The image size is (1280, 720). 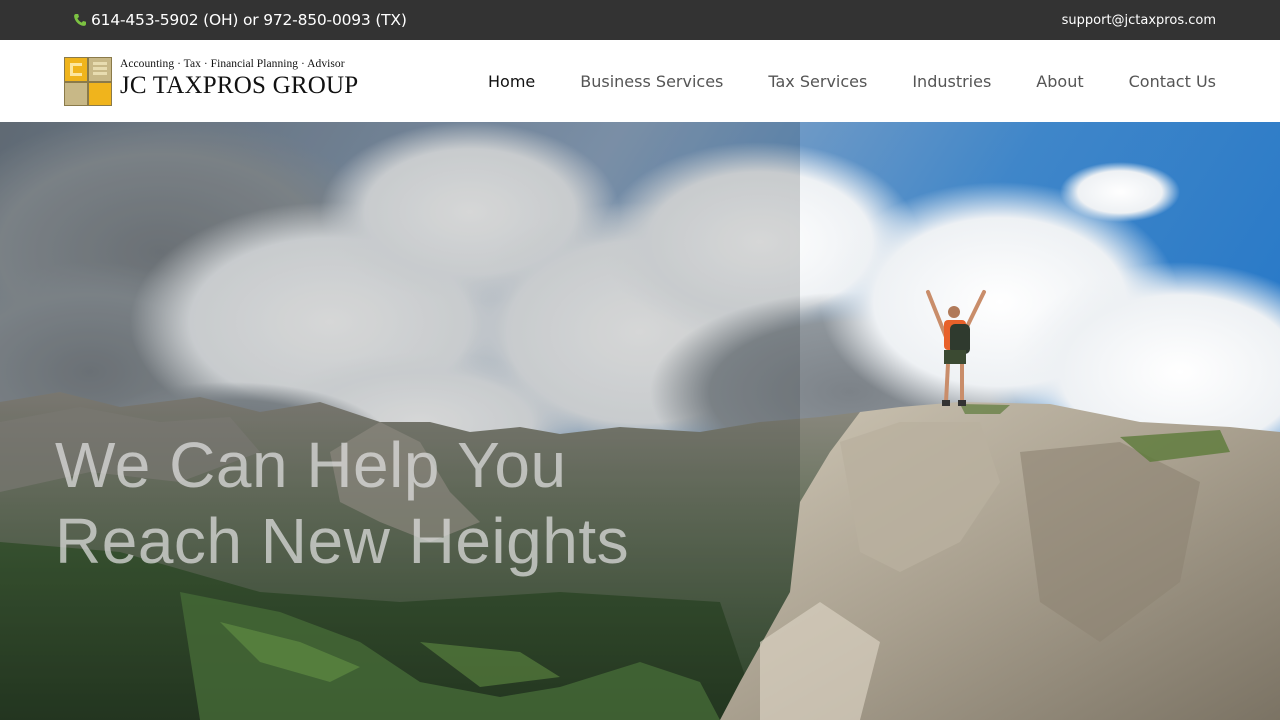 I want to click on nav-business-services: Business Services, so click(x=651, y=81).